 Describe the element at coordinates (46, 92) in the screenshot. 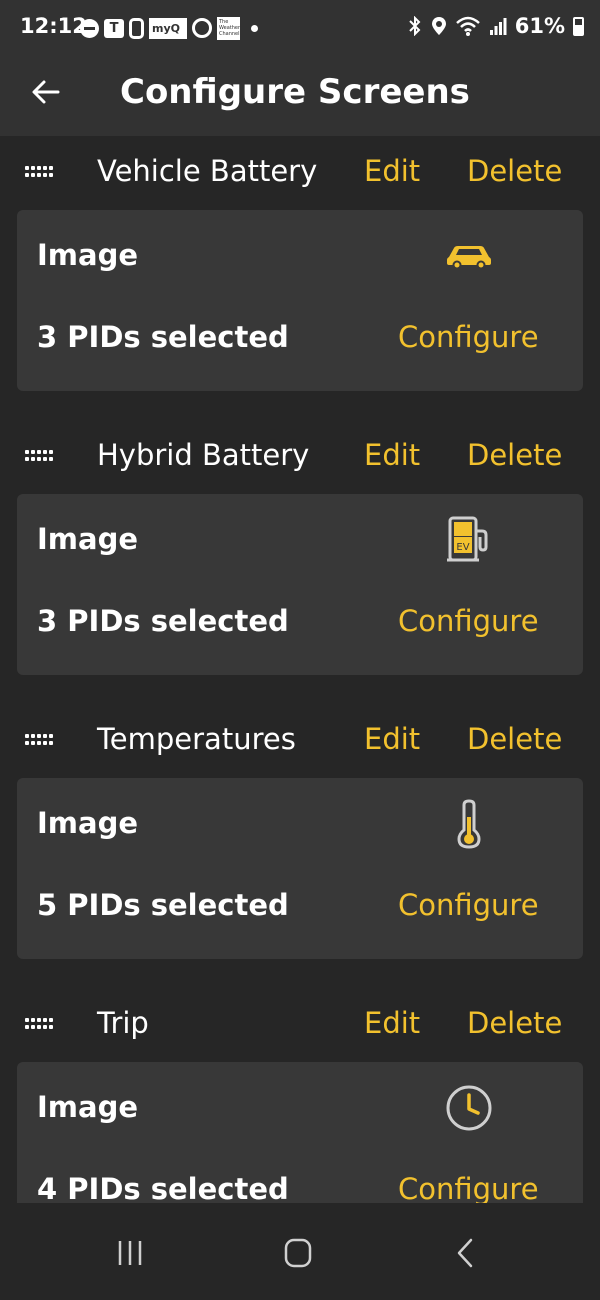

I see `back-arrow-icon` at that location.